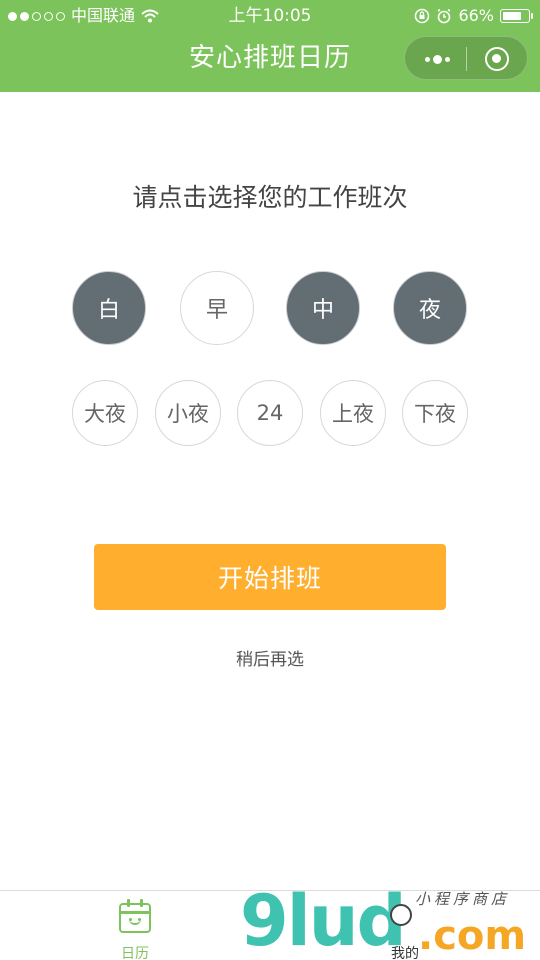  Describe the element at coordinates (422, 16) in the screenshot. I see `orientation-lock-icon` at that location.